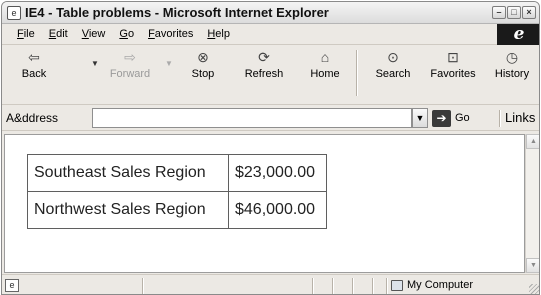  What do you see at coordinates (34, 57) in the screenshot?
I see `back-arrow-icon: ⇦` at bounding box center [34, 57].